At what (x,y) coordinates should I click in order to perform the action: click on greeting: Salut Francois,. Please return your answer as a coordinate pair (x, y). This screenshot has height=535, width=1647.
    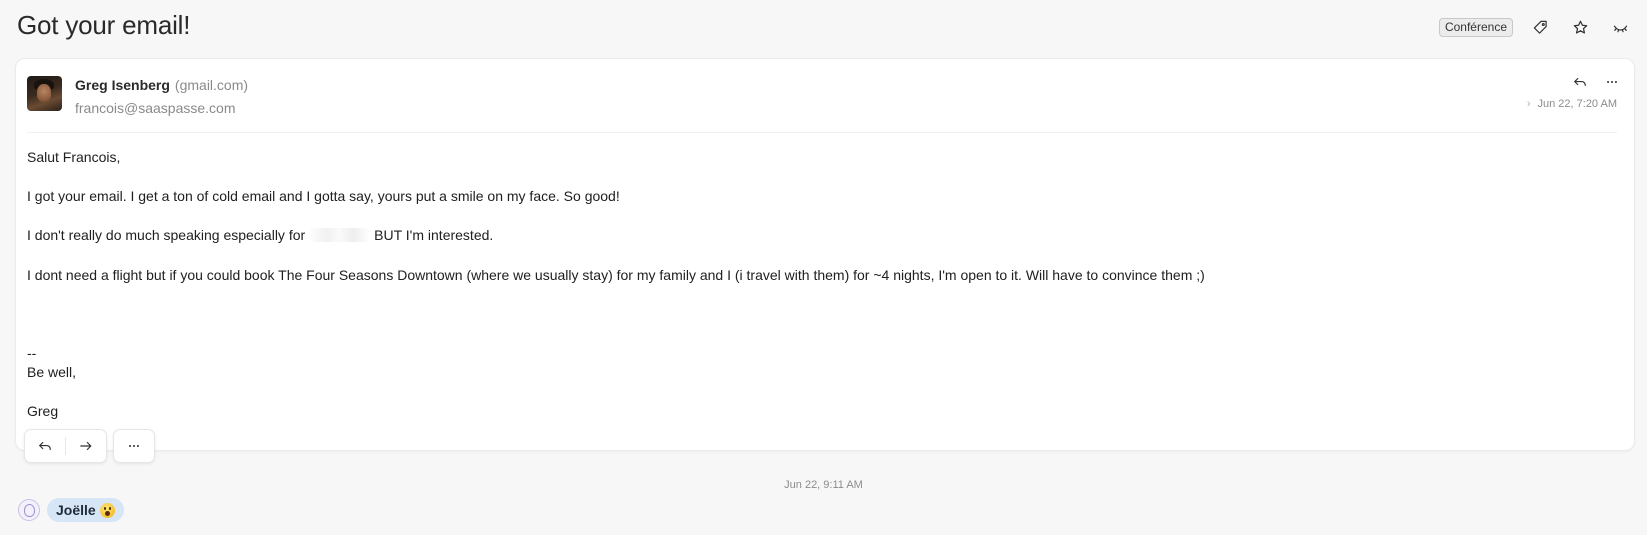
    Looking at the image, I should click on (74, 157).